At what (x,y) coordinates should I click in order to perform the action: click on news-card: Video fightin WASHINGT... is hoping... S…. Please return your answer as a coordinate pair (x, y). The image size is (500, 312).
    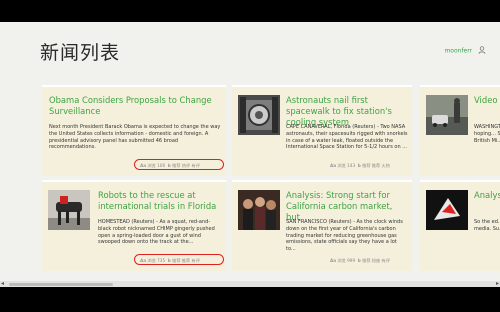
    Looking at the image, I should click on (460, 130).